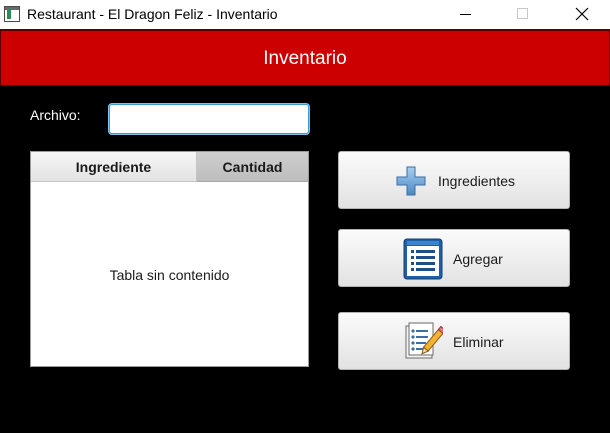  I want to click on minimize-icon, so click(465, 14).